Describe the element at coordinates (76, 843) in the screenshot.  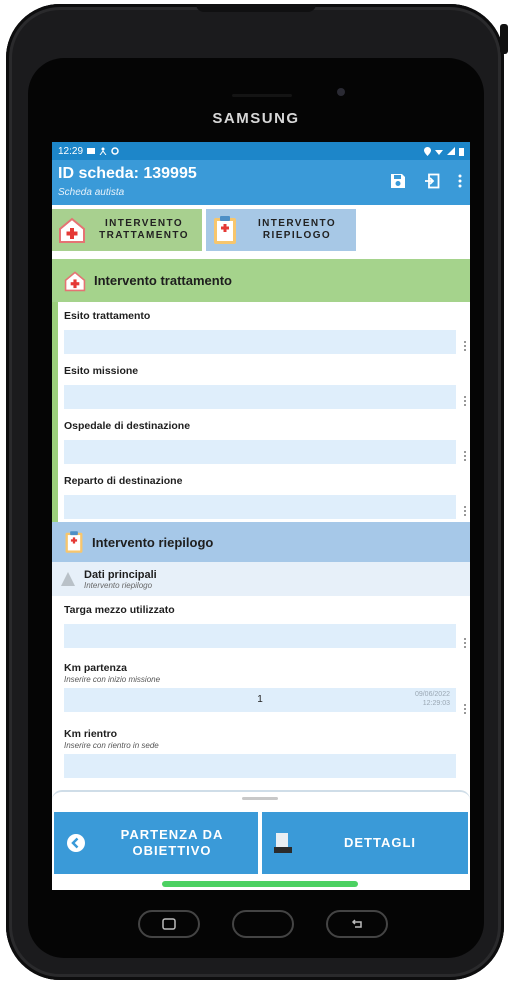
I see `back-circle-icon` at that location.